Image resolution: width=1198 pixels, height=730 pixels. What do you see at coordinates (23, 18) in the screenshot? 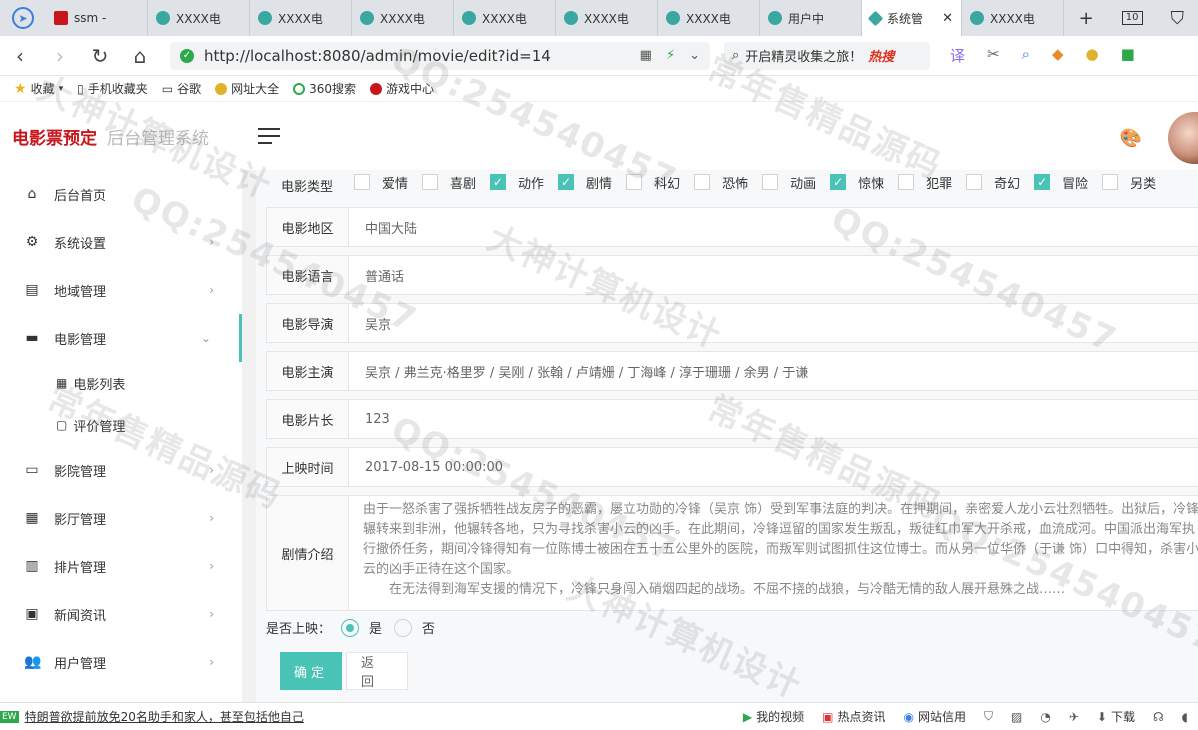
I see `browser-home-button: ➤` at bounding box center [23, 18].